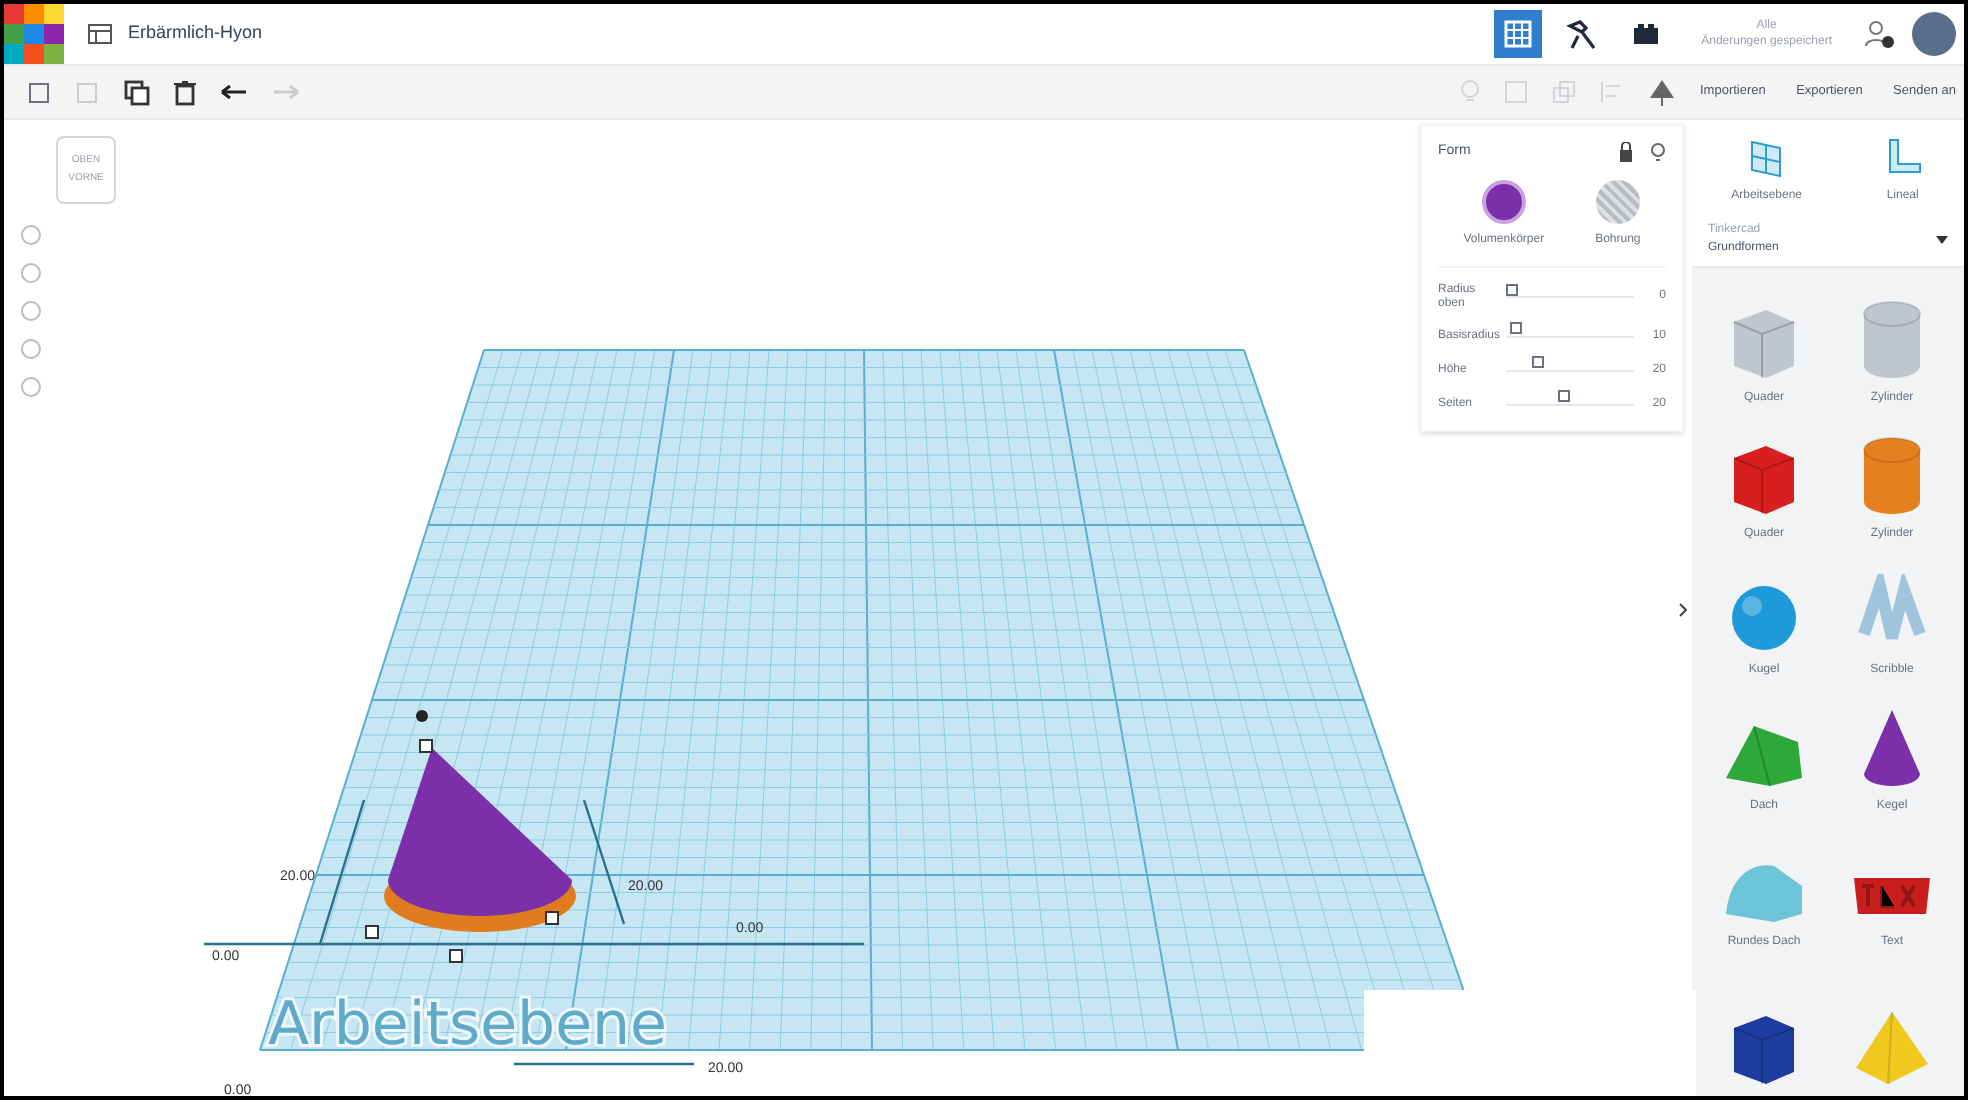  I want to click on duplicate-icon, so click(137, 92).